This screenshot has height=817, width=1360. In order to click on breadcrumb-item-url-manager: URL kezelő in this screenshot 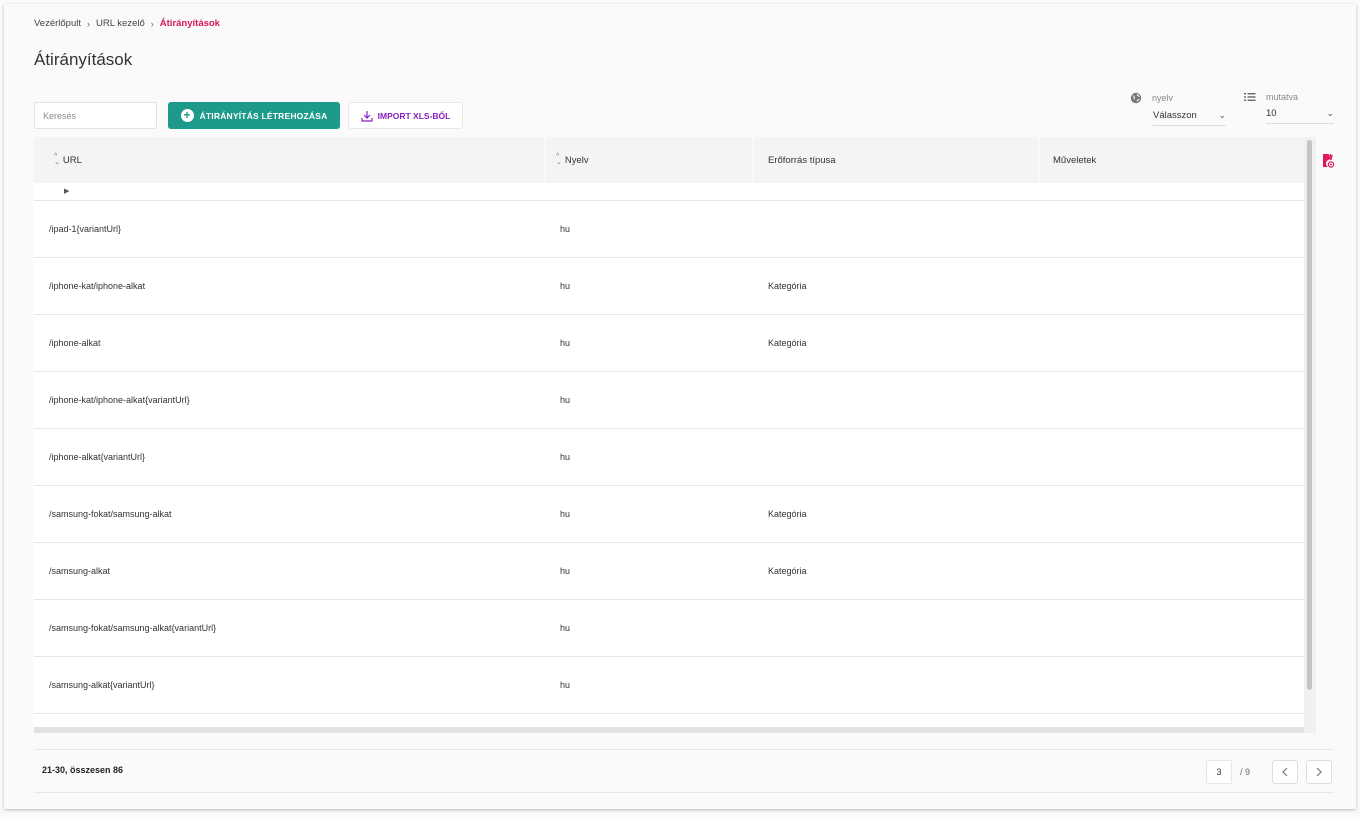, I will do `click(120, 23)`.